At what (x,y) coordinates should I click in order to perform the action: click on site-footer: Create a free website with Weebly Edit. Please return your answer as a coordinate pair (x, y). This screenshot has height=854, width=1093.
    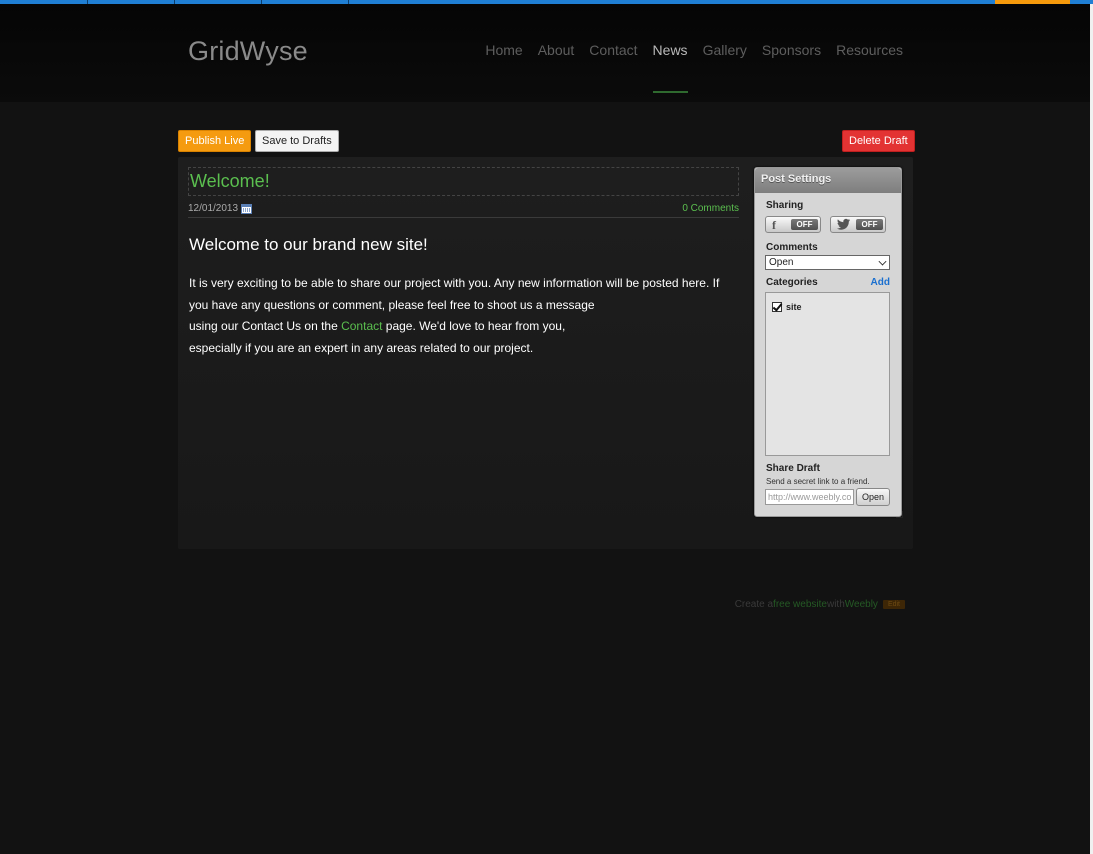
    Looking at the image, I should click on (820, 604).